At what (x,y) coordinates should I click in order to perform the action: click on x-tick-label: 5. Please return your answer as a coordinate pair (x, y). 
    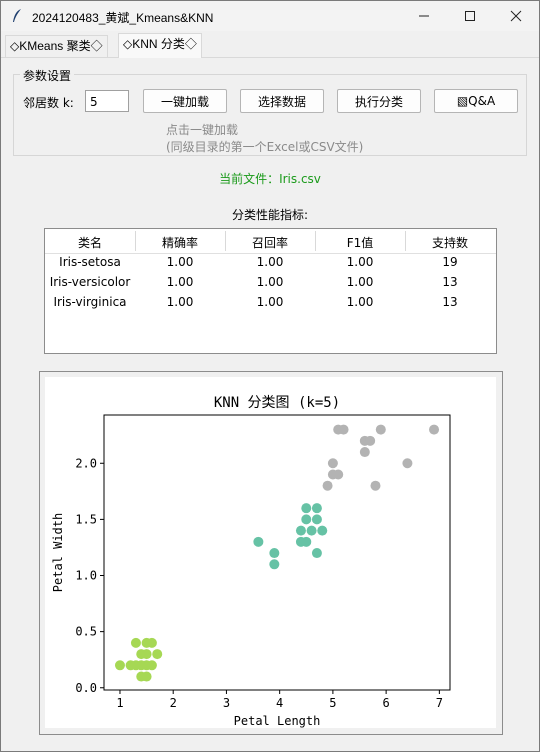
    Looking at the image, I should click on (332, 703).